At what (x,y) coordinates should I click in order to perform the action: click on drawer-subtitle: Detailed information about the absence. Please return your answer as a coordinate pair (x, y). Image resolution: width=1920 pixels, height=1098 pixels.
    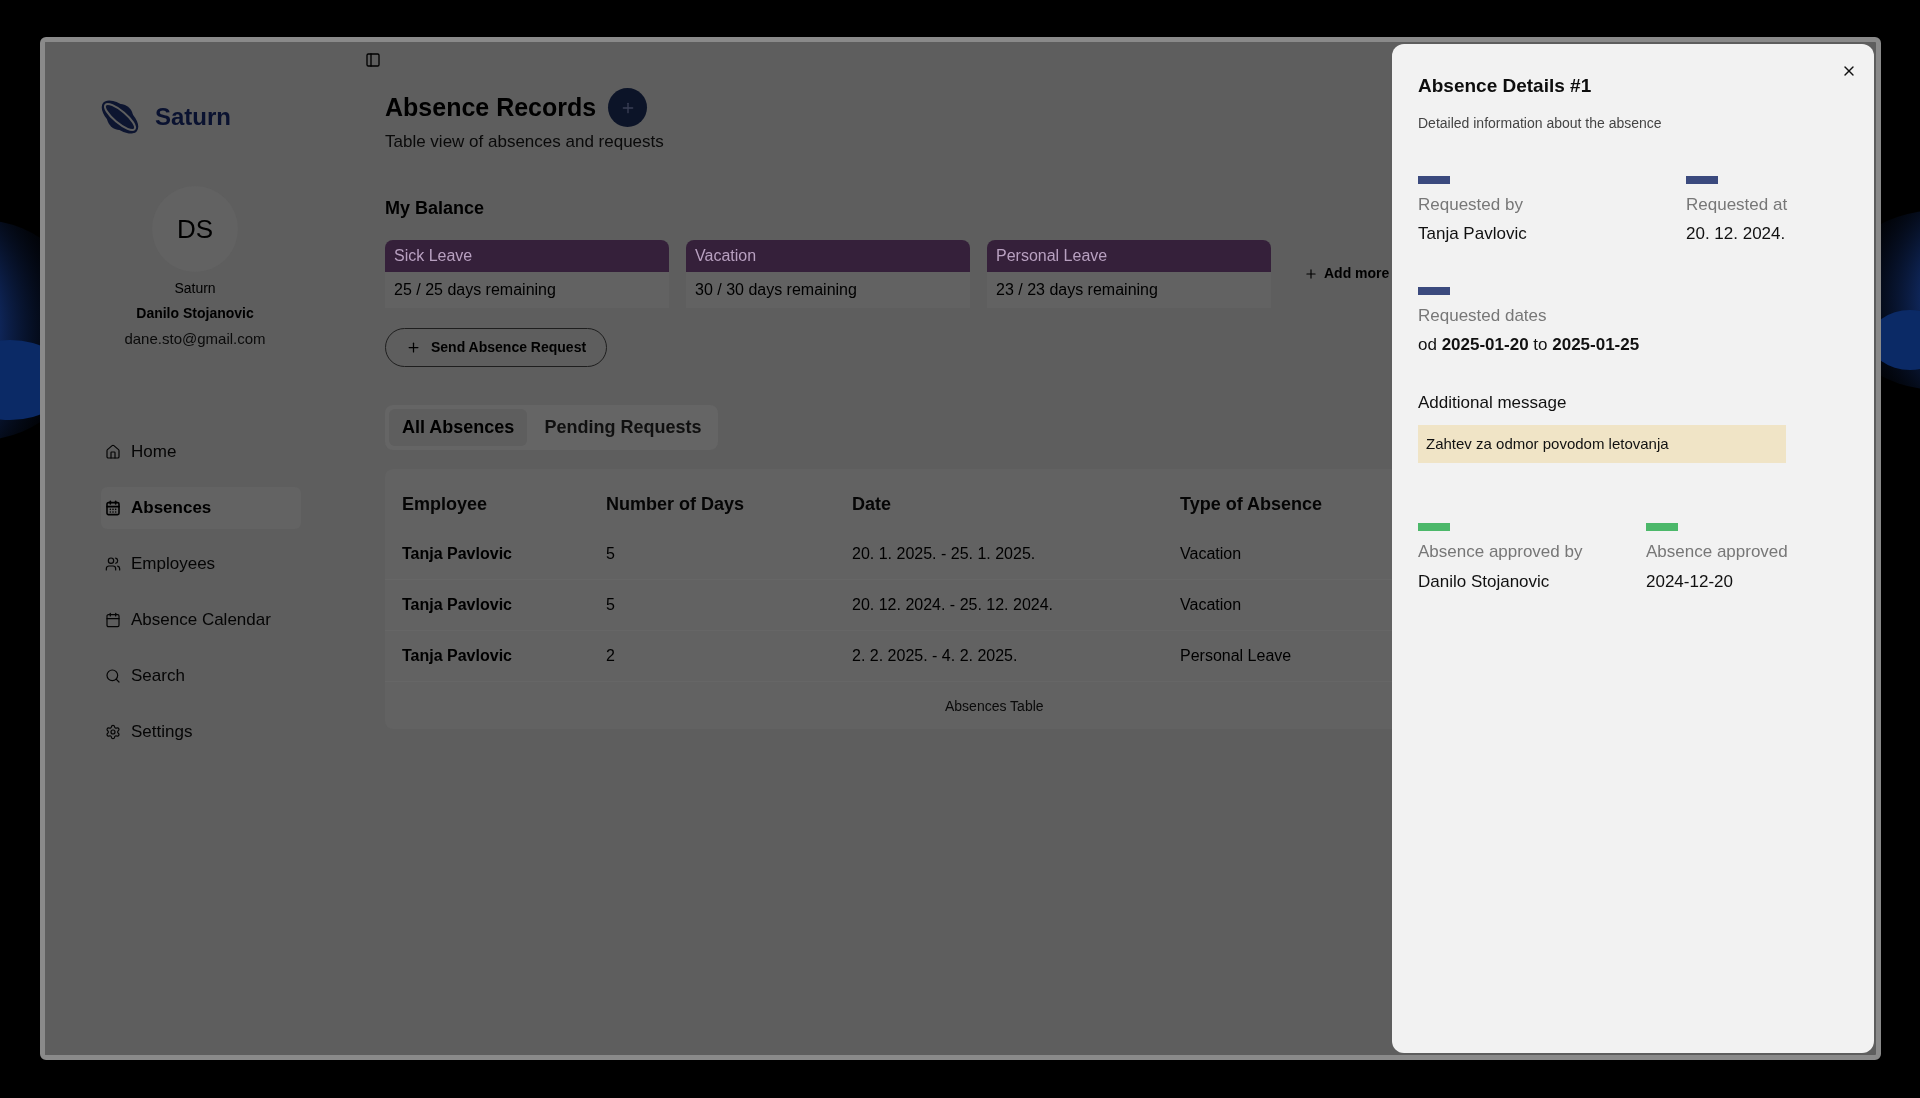
    Looking at the image, I should click on (1540, 123).